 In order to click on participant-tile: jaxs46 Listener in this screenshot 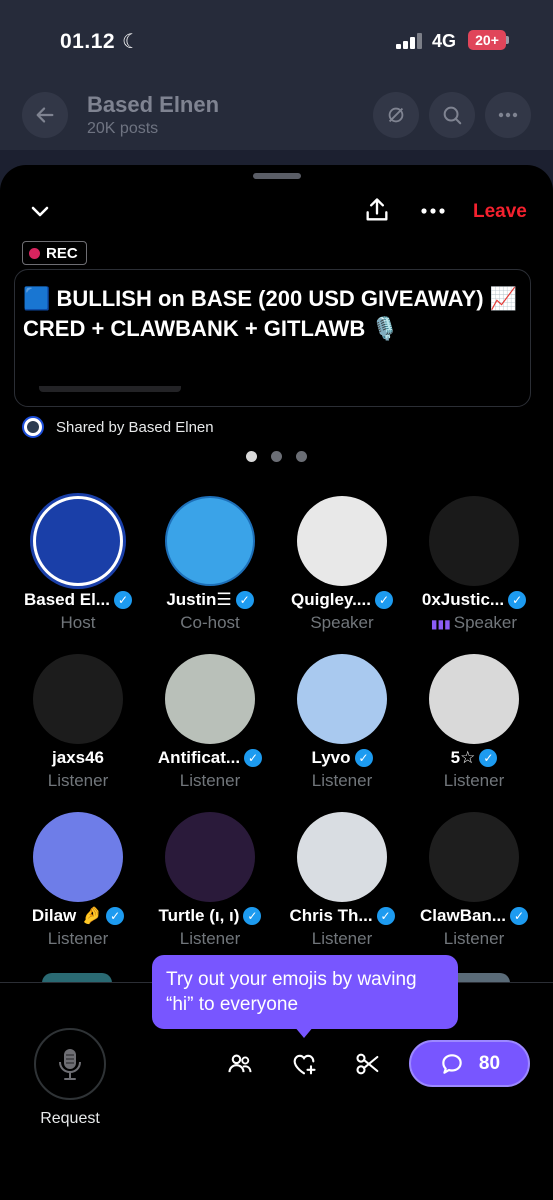, I will do `click(78, 722)`.